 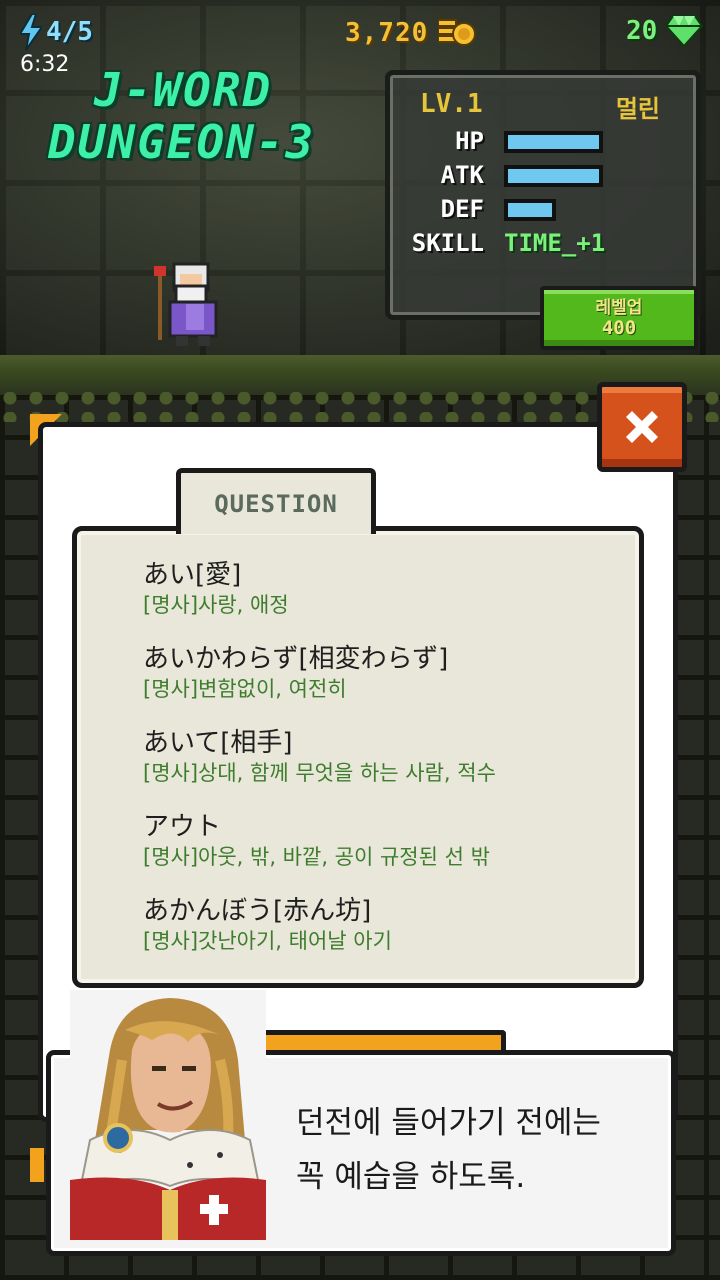 I want to click on close-button, so click(x=642, y=427).